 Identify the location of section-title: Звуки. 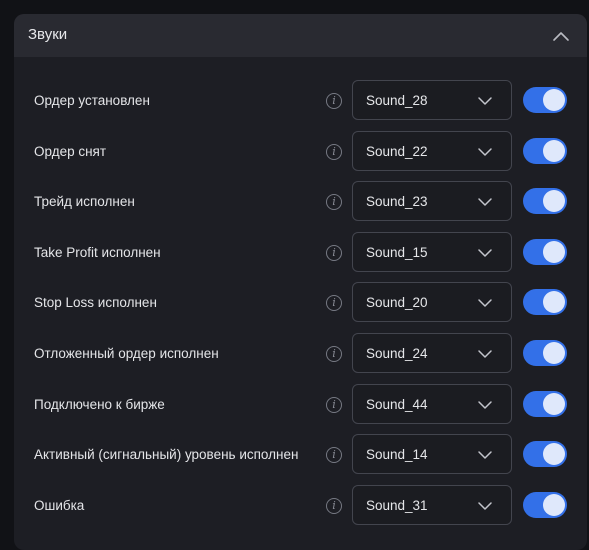
(48, 34).